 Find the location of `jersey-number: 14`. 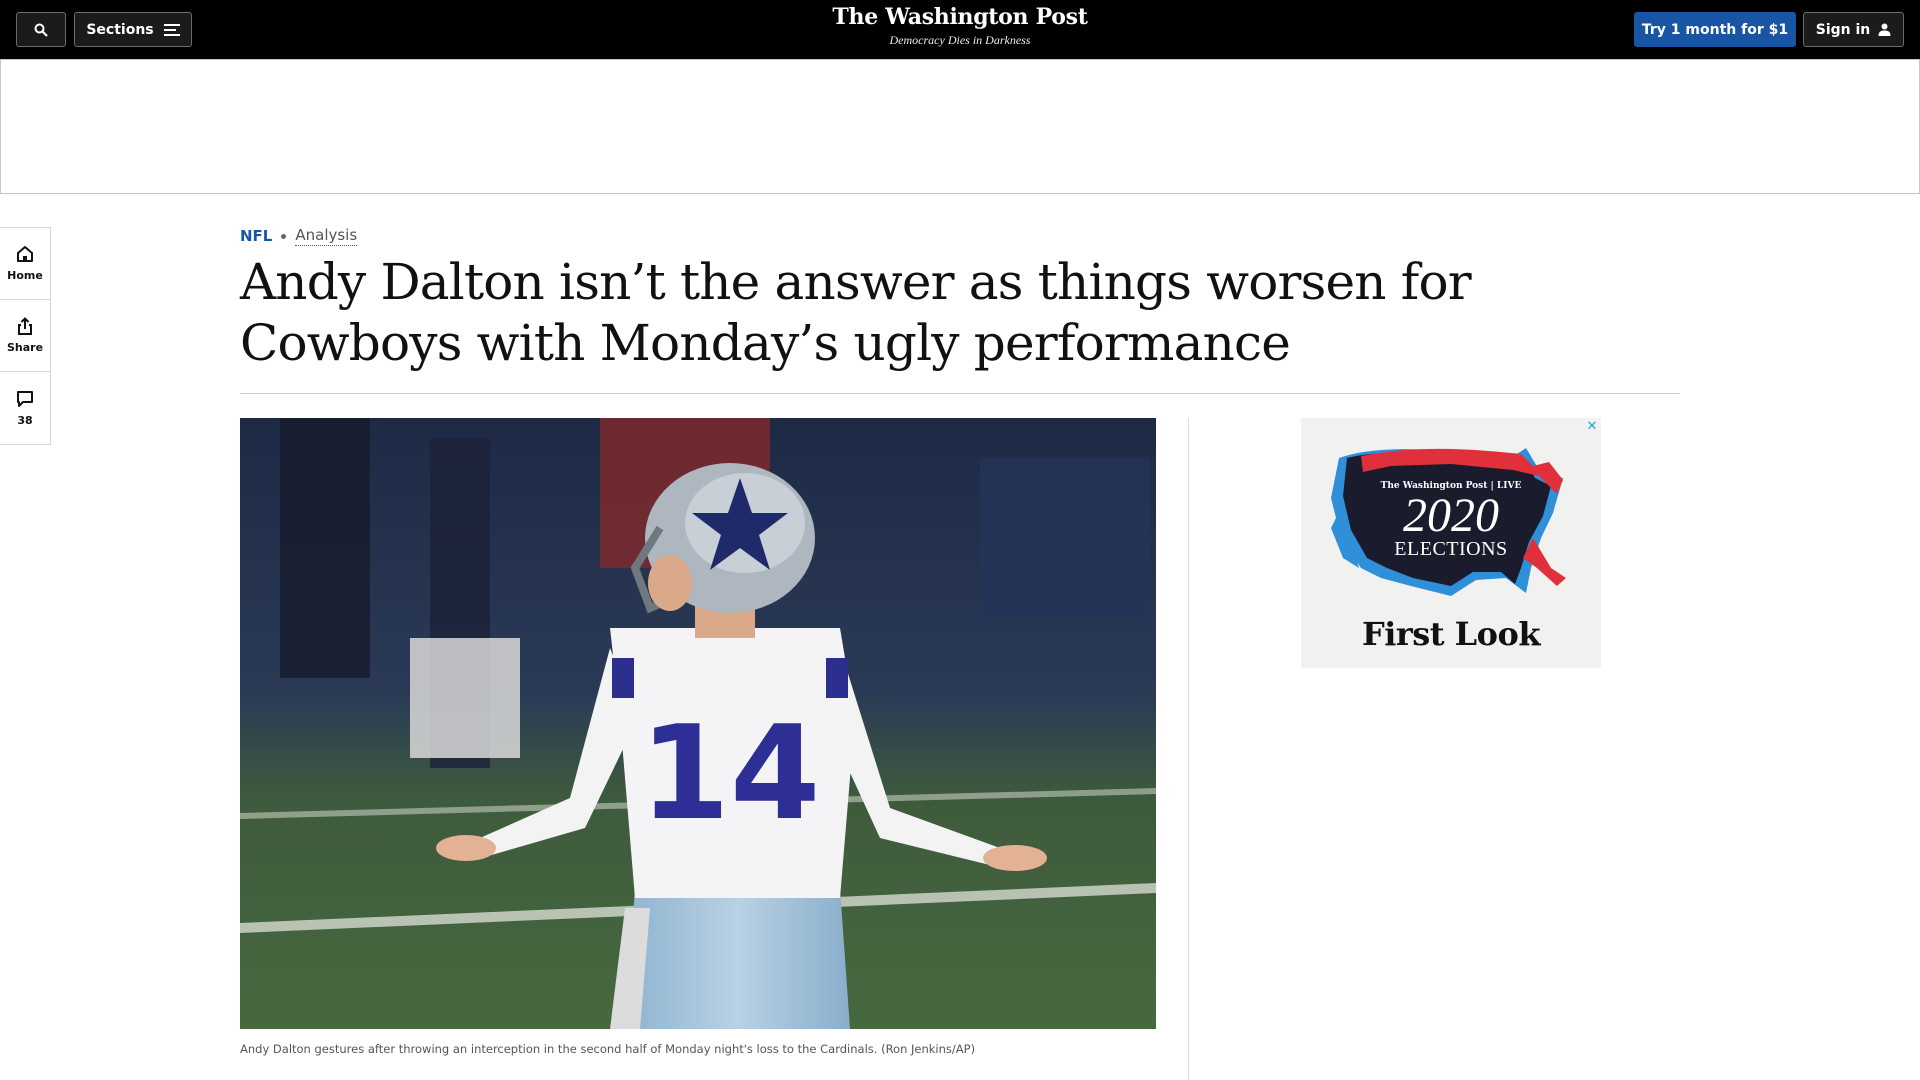

jersey-number: 14 is located at coordinates (730, 773).